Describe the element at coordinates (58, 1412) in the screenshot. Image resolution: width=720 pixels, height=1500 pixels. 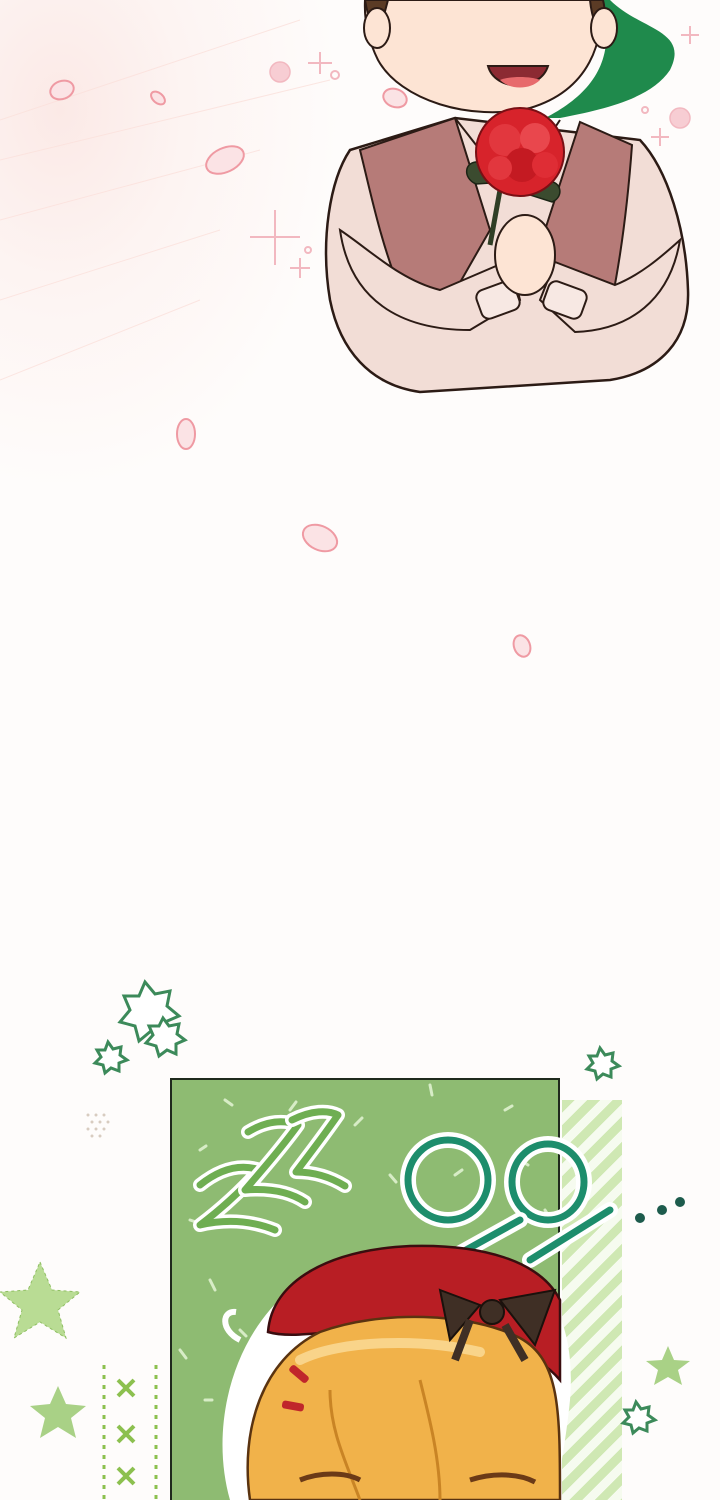
I see `dotted-star-icon` at that location.